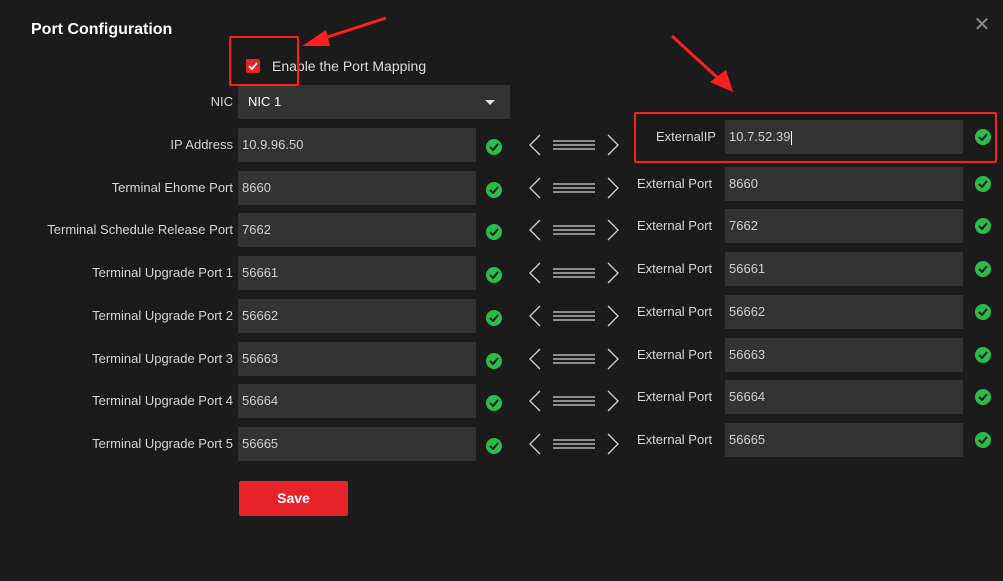 The height and width of the screenshot is (581, 1003). What do you see at coordinates (357, 444) in the screenshot?
I see `port-input: 56665` at bounding box center [357, 444].